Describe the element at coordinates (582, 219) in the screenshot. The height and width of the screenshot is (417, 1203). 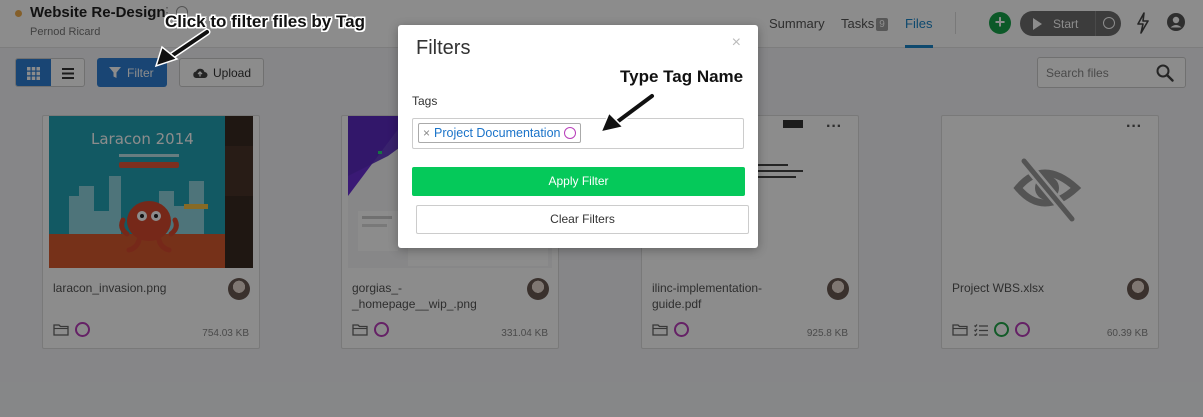
I see `clear-filters-button: Clear Filters` at that location.